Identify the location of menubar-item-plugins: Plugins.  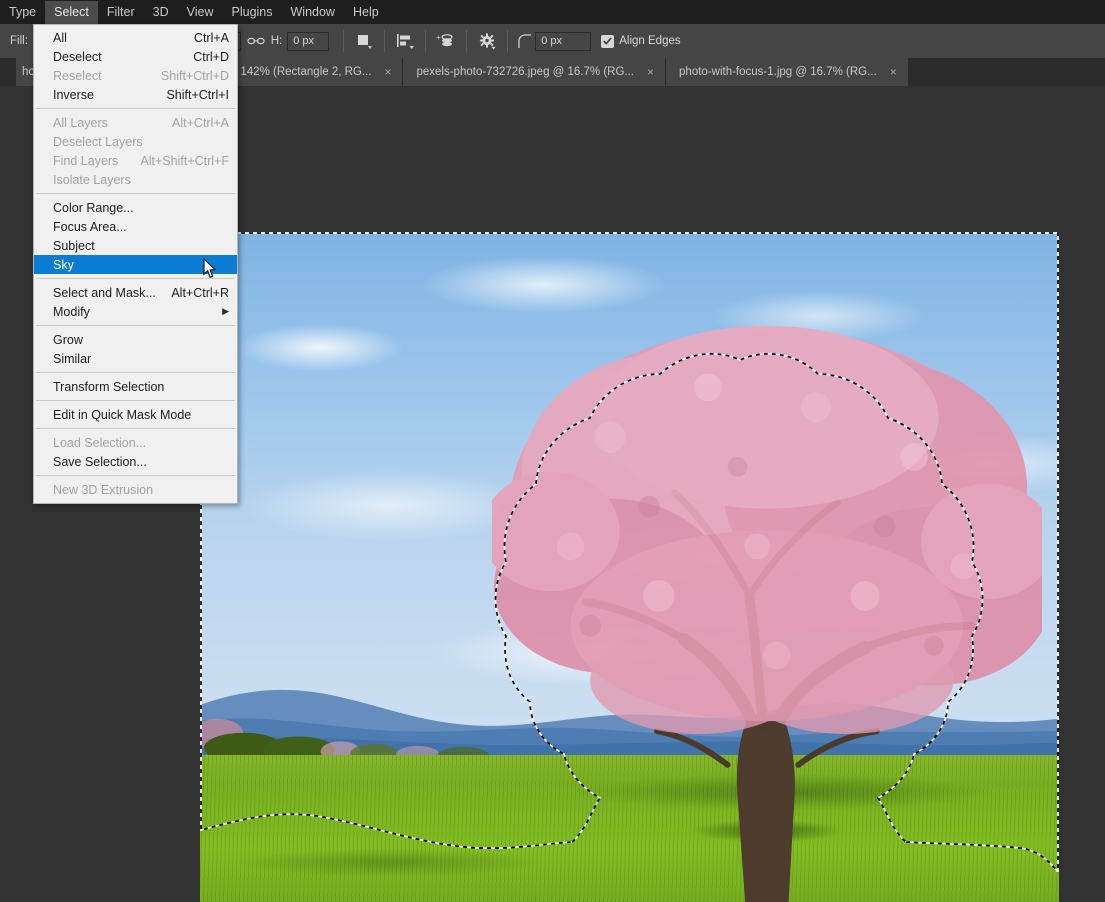
(252, 12).